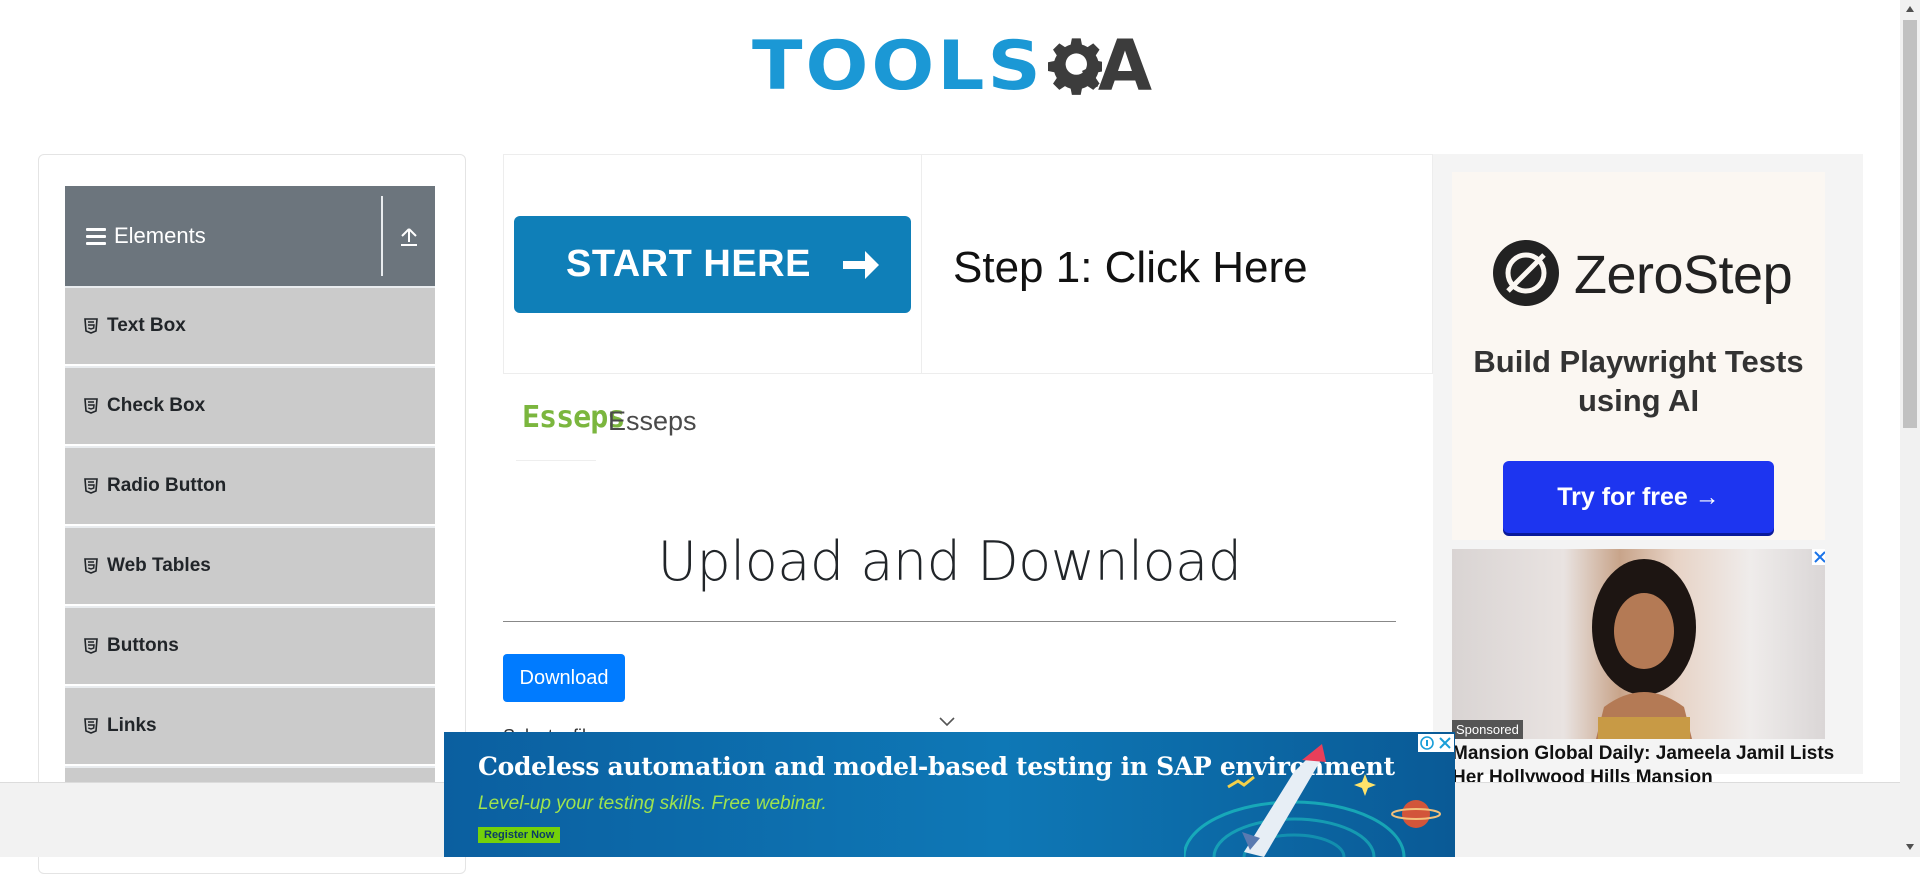 The height and width of the screenshot is (874, 1920). What do you see at coordinates (947, 722) in the screenshot?
I see `chevron-down-icon` at bounding box center [947, 722].